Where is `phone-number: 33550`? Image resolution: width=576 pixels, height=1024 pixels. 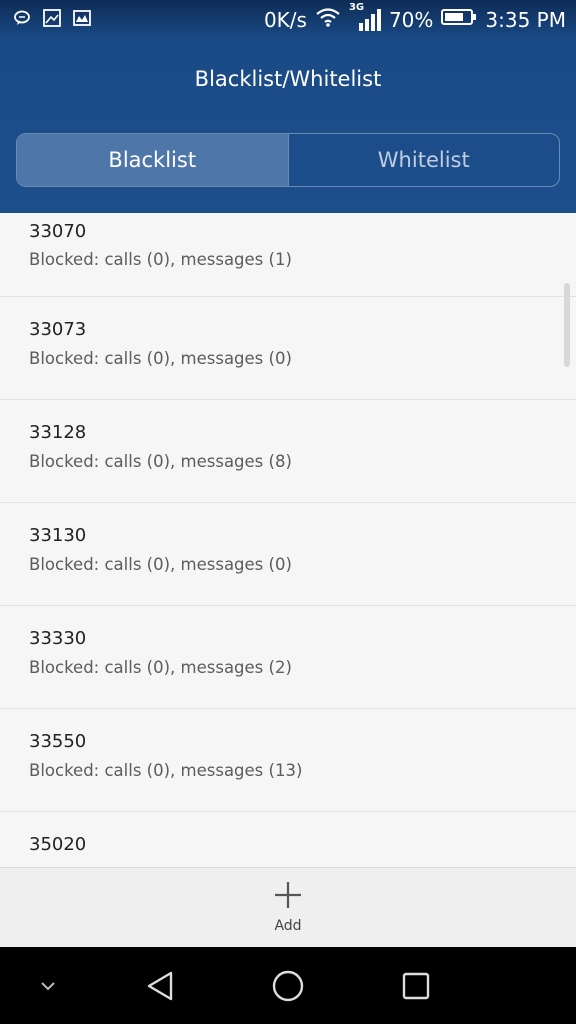 phone-number: 33550 is located at coordinates (58, 741).